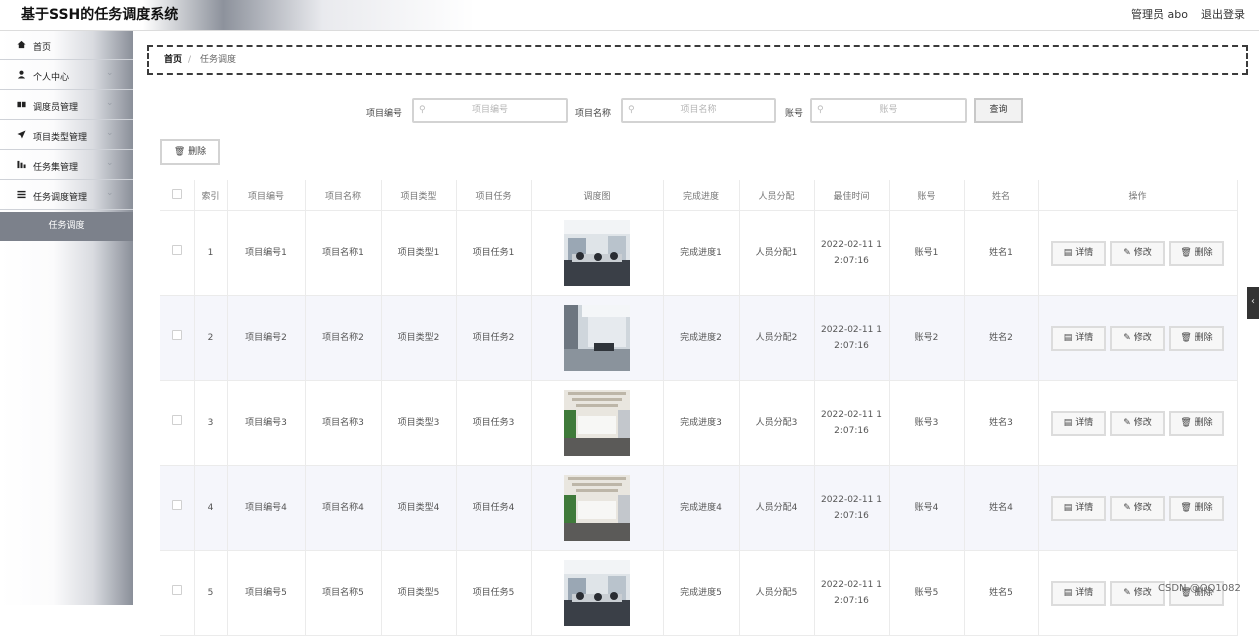 Image resolution: width=1259 pixels, height=636 pixels. I want to click on sidebar-item-project-type: 项目类型管理 ⌄, so click(66, 135).